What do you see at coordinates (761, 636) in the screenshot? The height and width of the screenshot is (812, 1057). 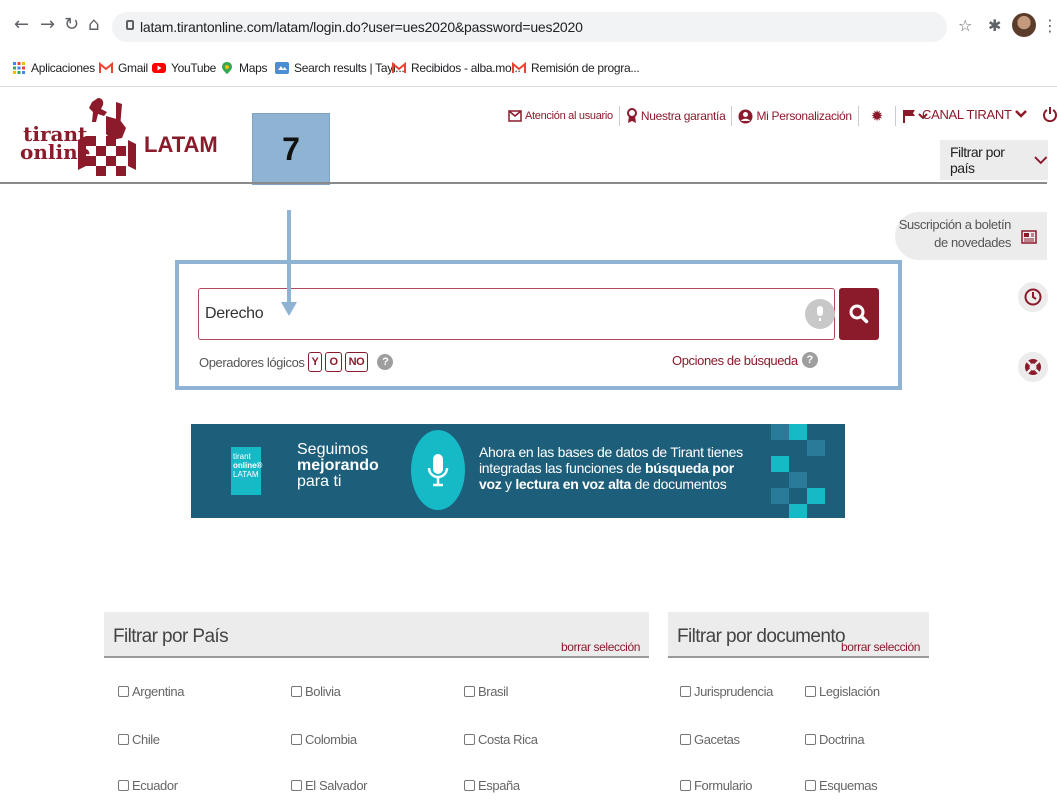 I see `filter-document-title: Filtrar por documento` at bounding box center [761, 636].